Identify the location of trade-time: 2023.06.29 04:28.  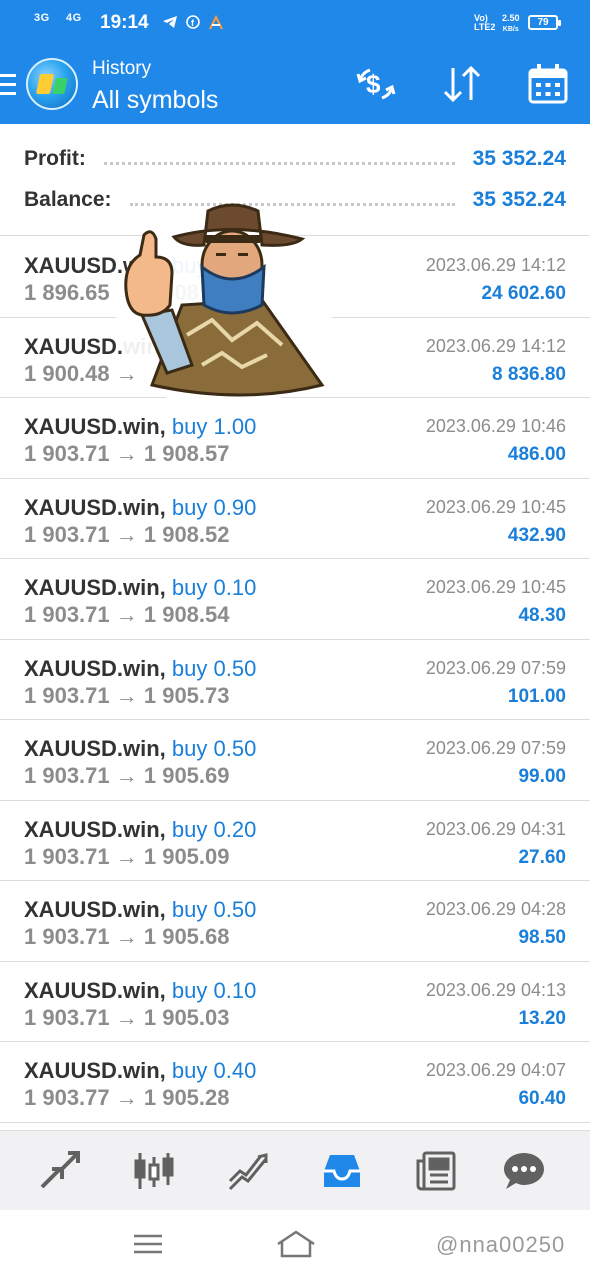
(495, 909).